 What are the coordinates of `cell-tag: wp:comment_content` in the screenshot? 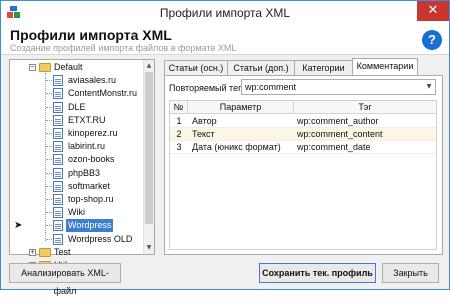 It's located at (366, 134).